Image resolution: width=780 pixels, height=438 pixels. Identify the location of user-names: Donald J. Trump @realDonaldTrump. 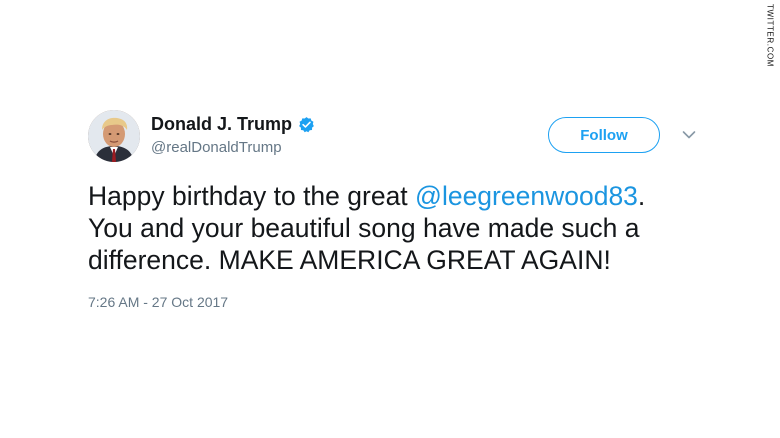
(233, 135).